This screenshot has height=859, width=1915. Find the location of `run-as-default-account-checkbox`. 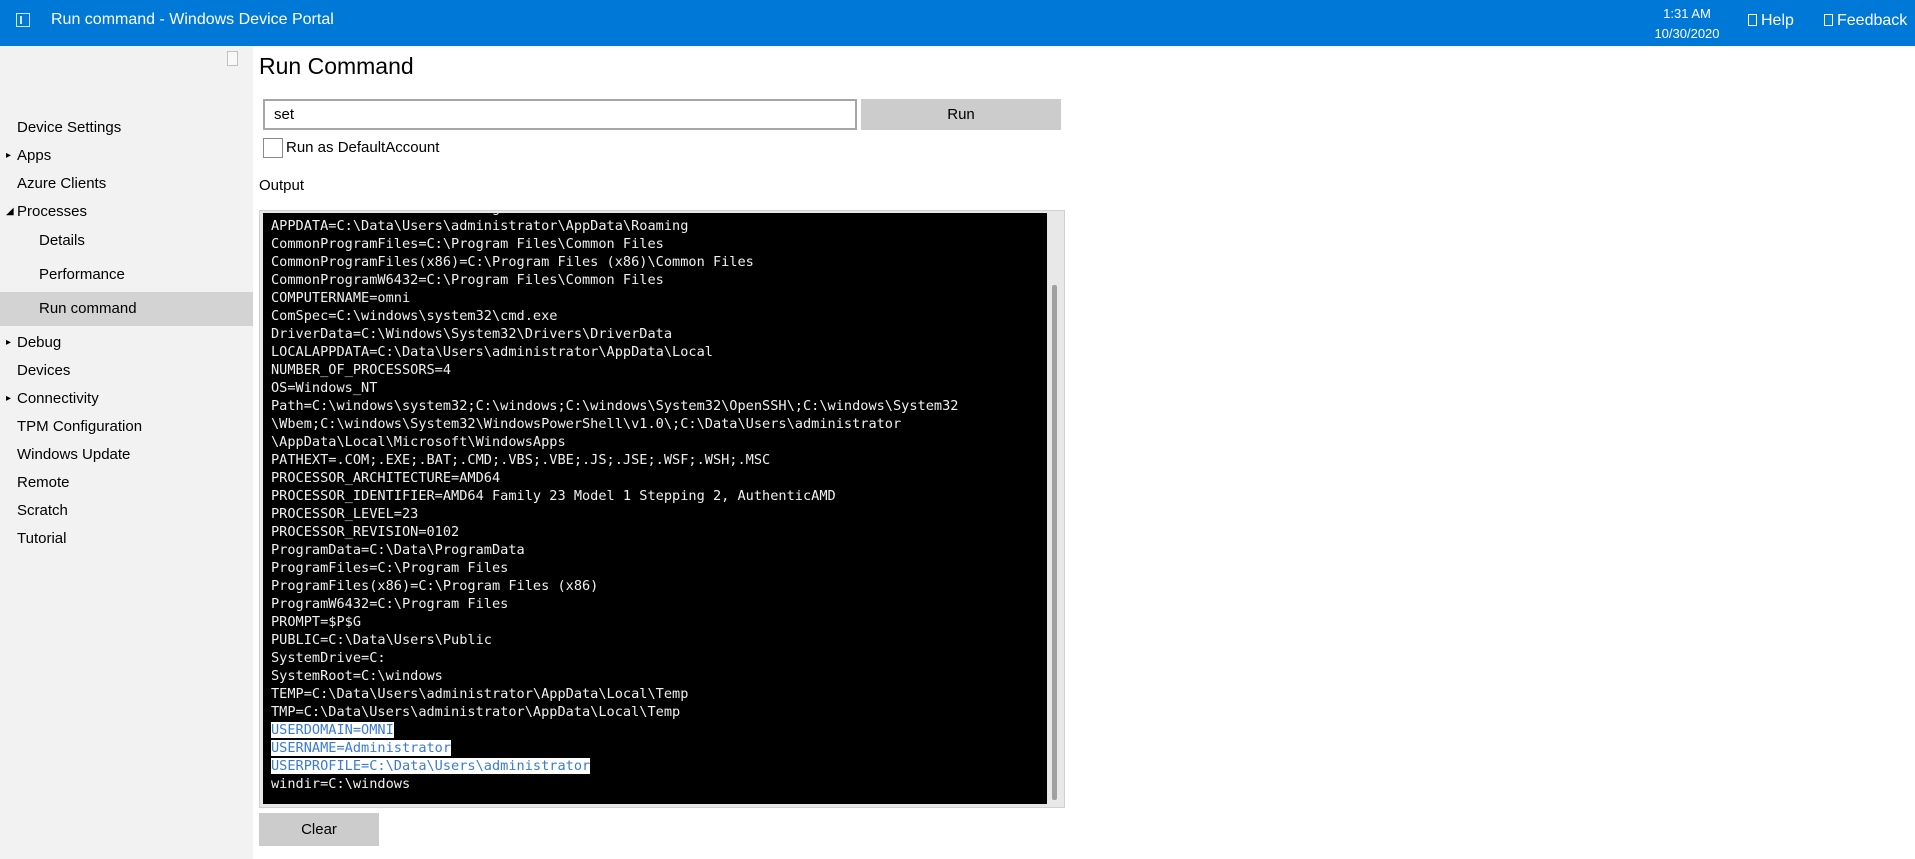

run-as-default-account-checkbox is located at coordinates (273, 148).